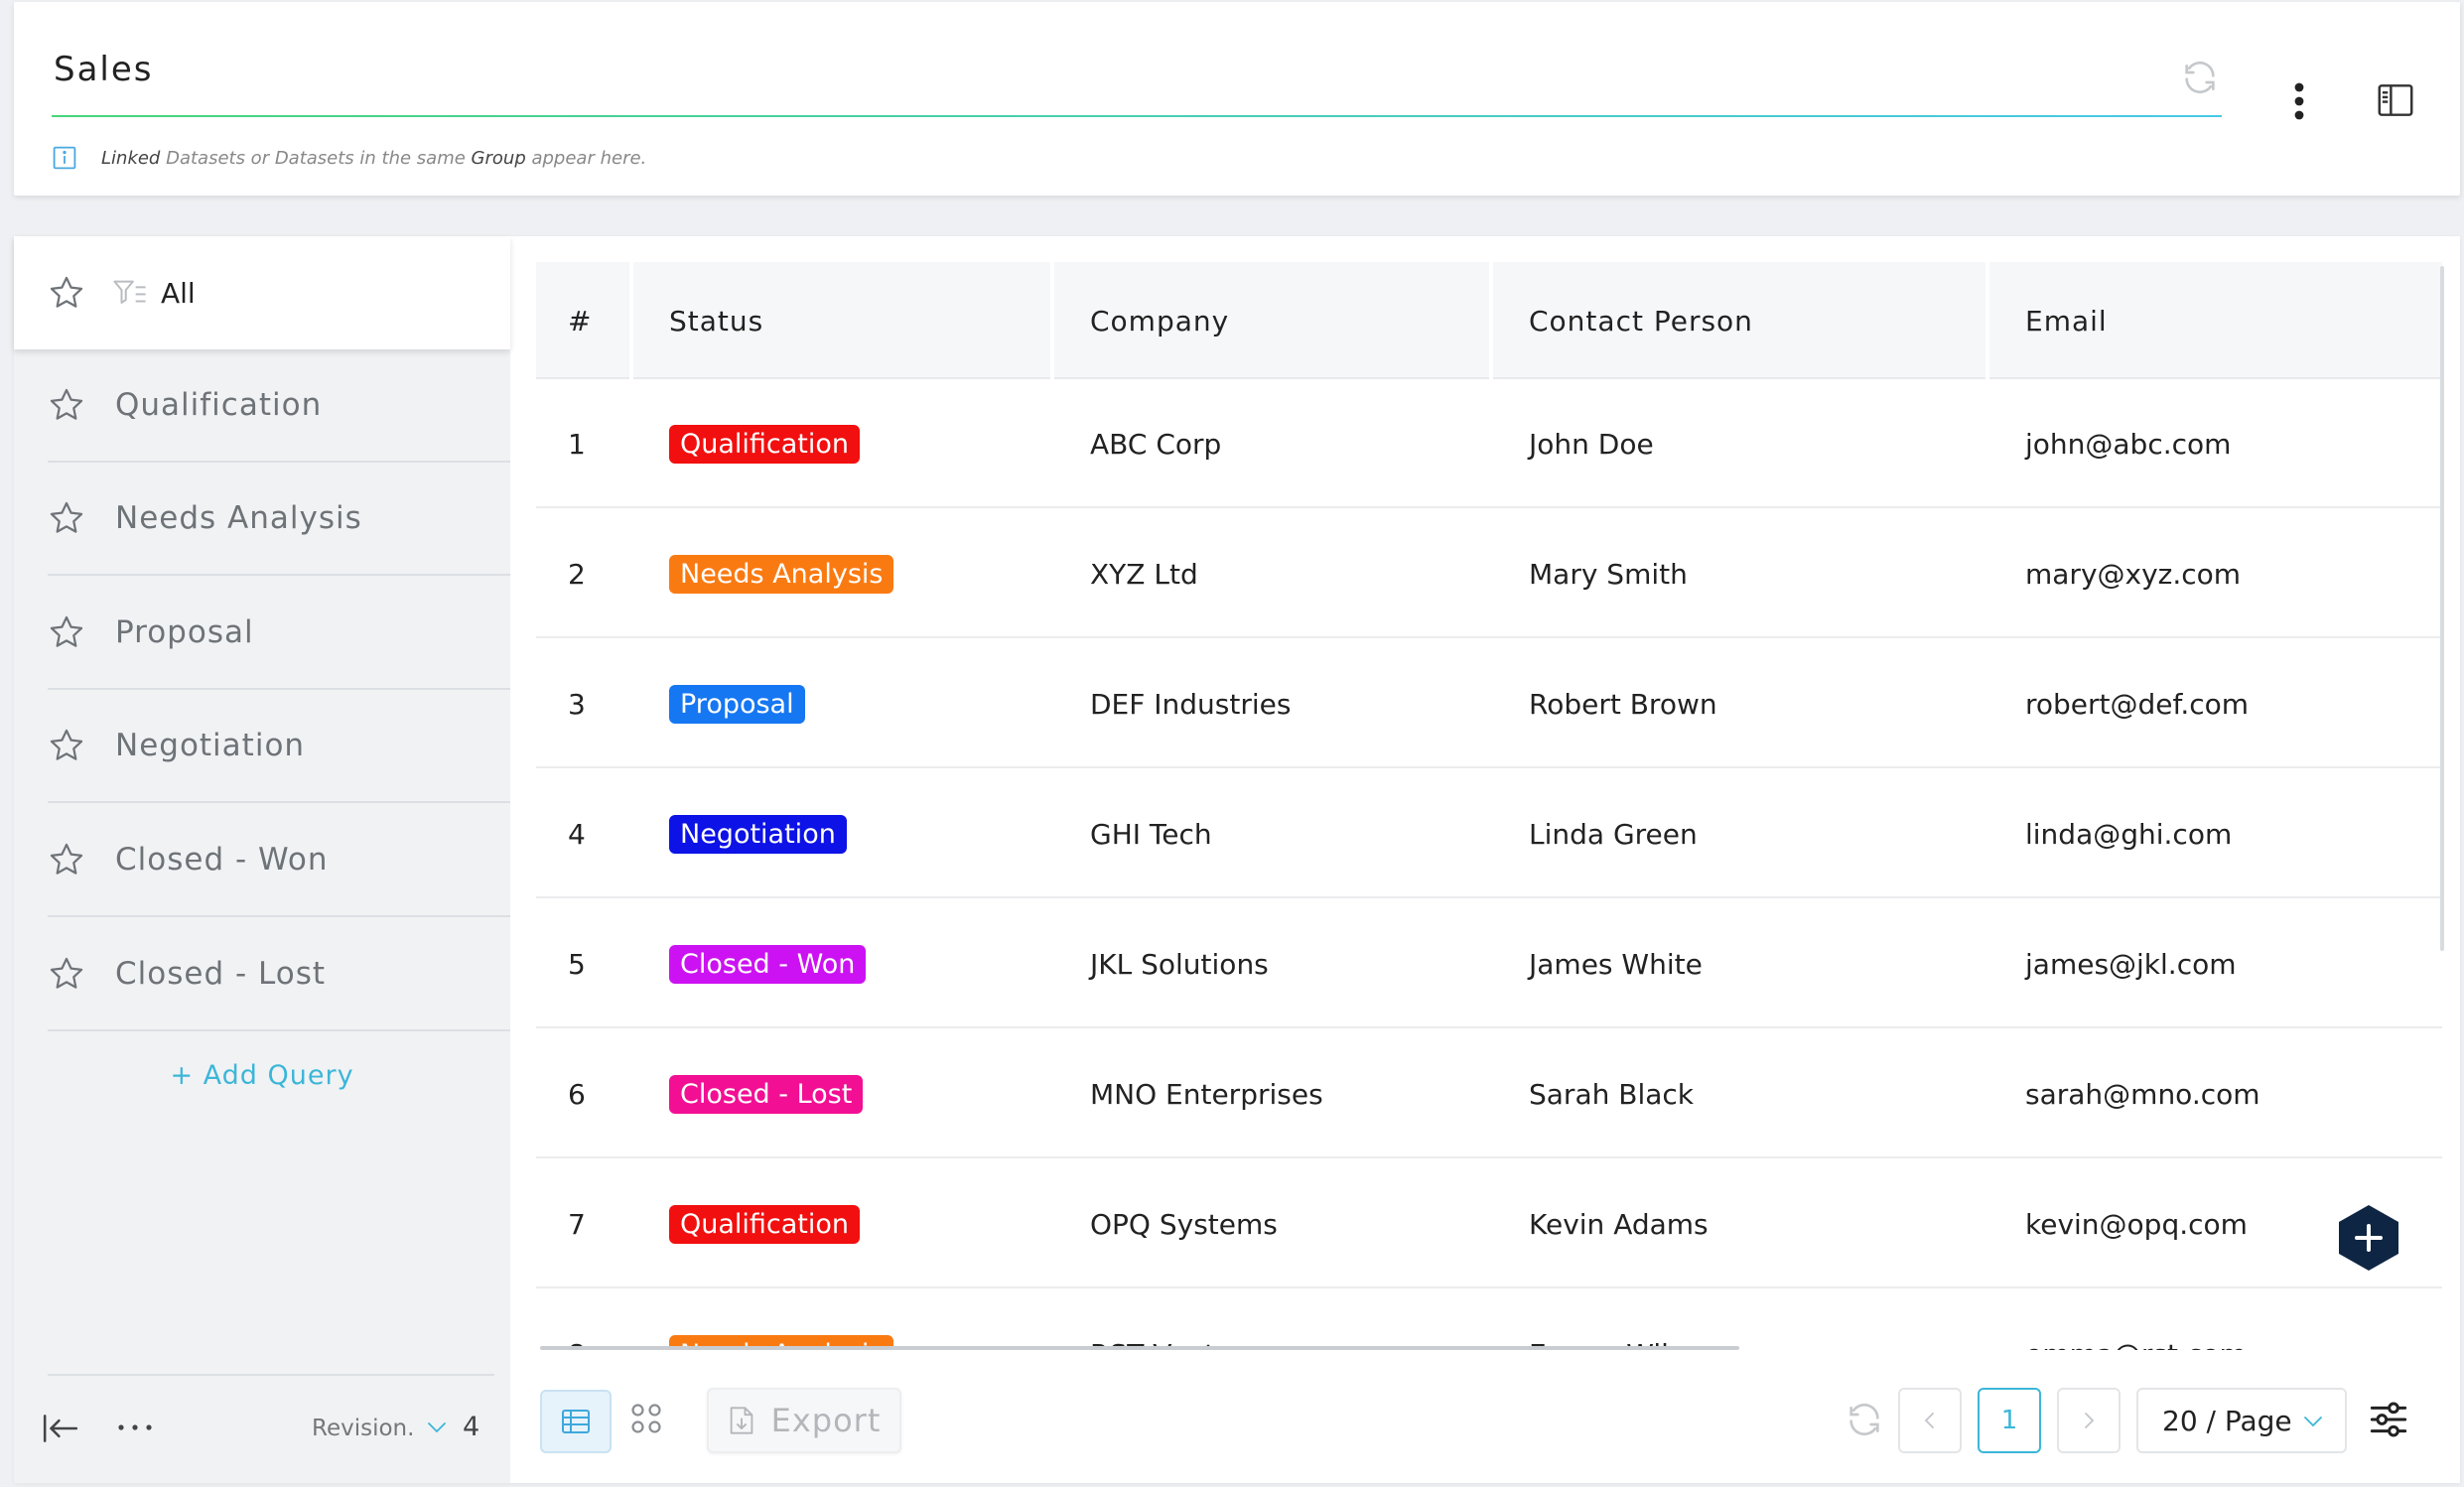  What do you see at coordinates (2128, 444) in the screenshot?
I see `email-cell: john@abc.com` at bounding box center [2128, 444].